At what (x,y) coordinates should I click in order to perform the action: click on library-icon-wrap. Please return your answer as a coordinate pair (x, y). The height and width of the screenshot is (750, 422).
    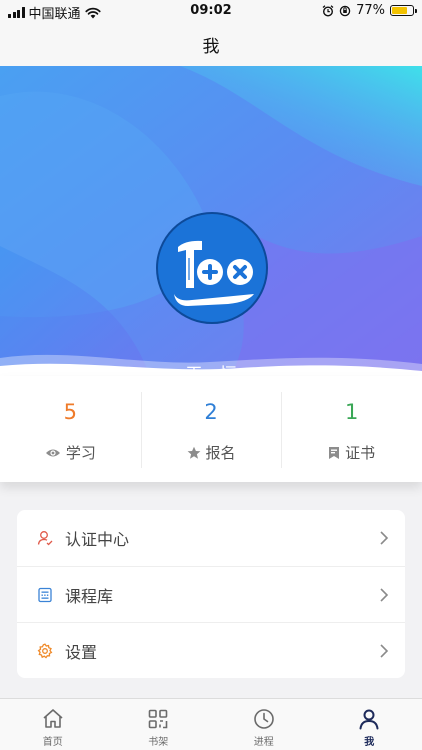
    Looking at the image, I should click on (45, 595).